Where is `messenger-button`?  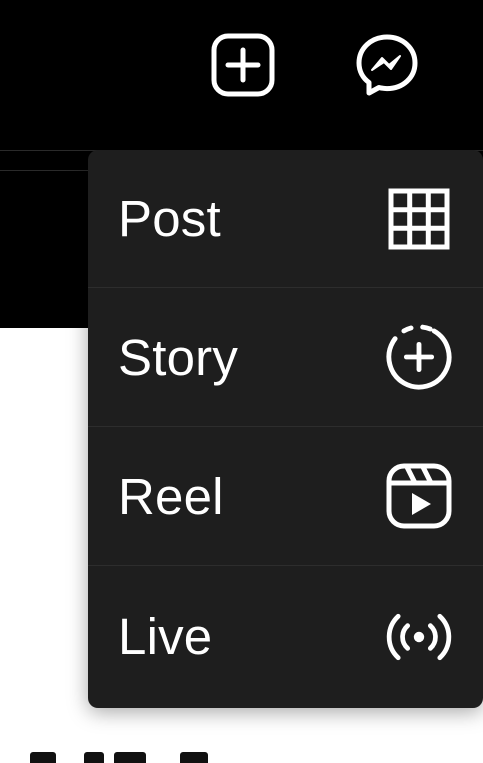
messenger-button is located at coordinates (387, 65).